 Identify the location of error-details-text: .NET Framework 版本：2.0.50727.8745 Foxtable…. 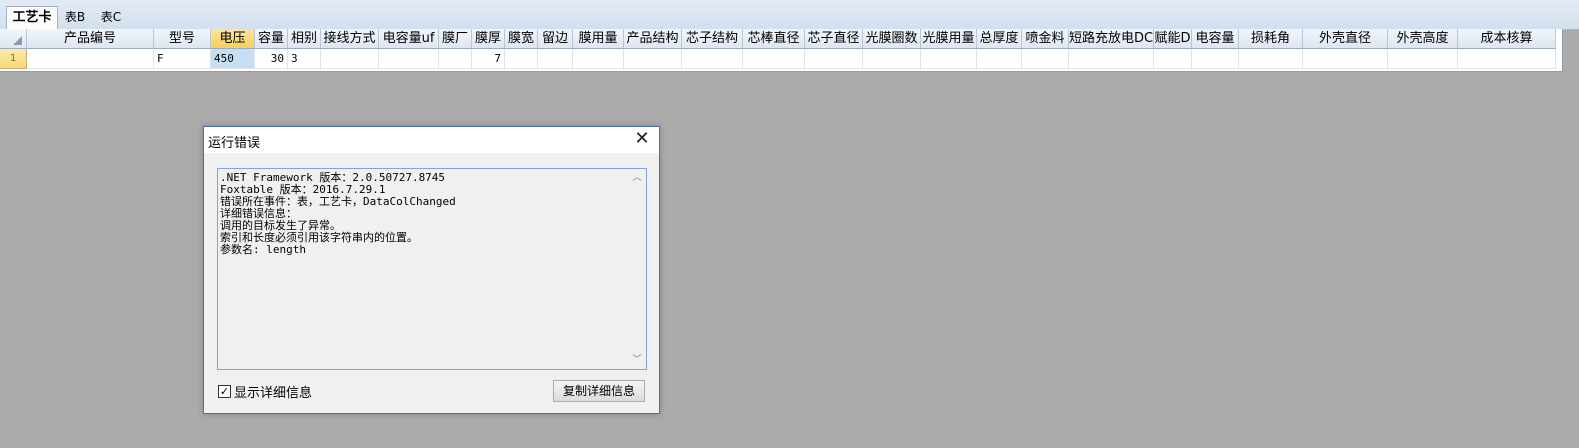
(425, 214).